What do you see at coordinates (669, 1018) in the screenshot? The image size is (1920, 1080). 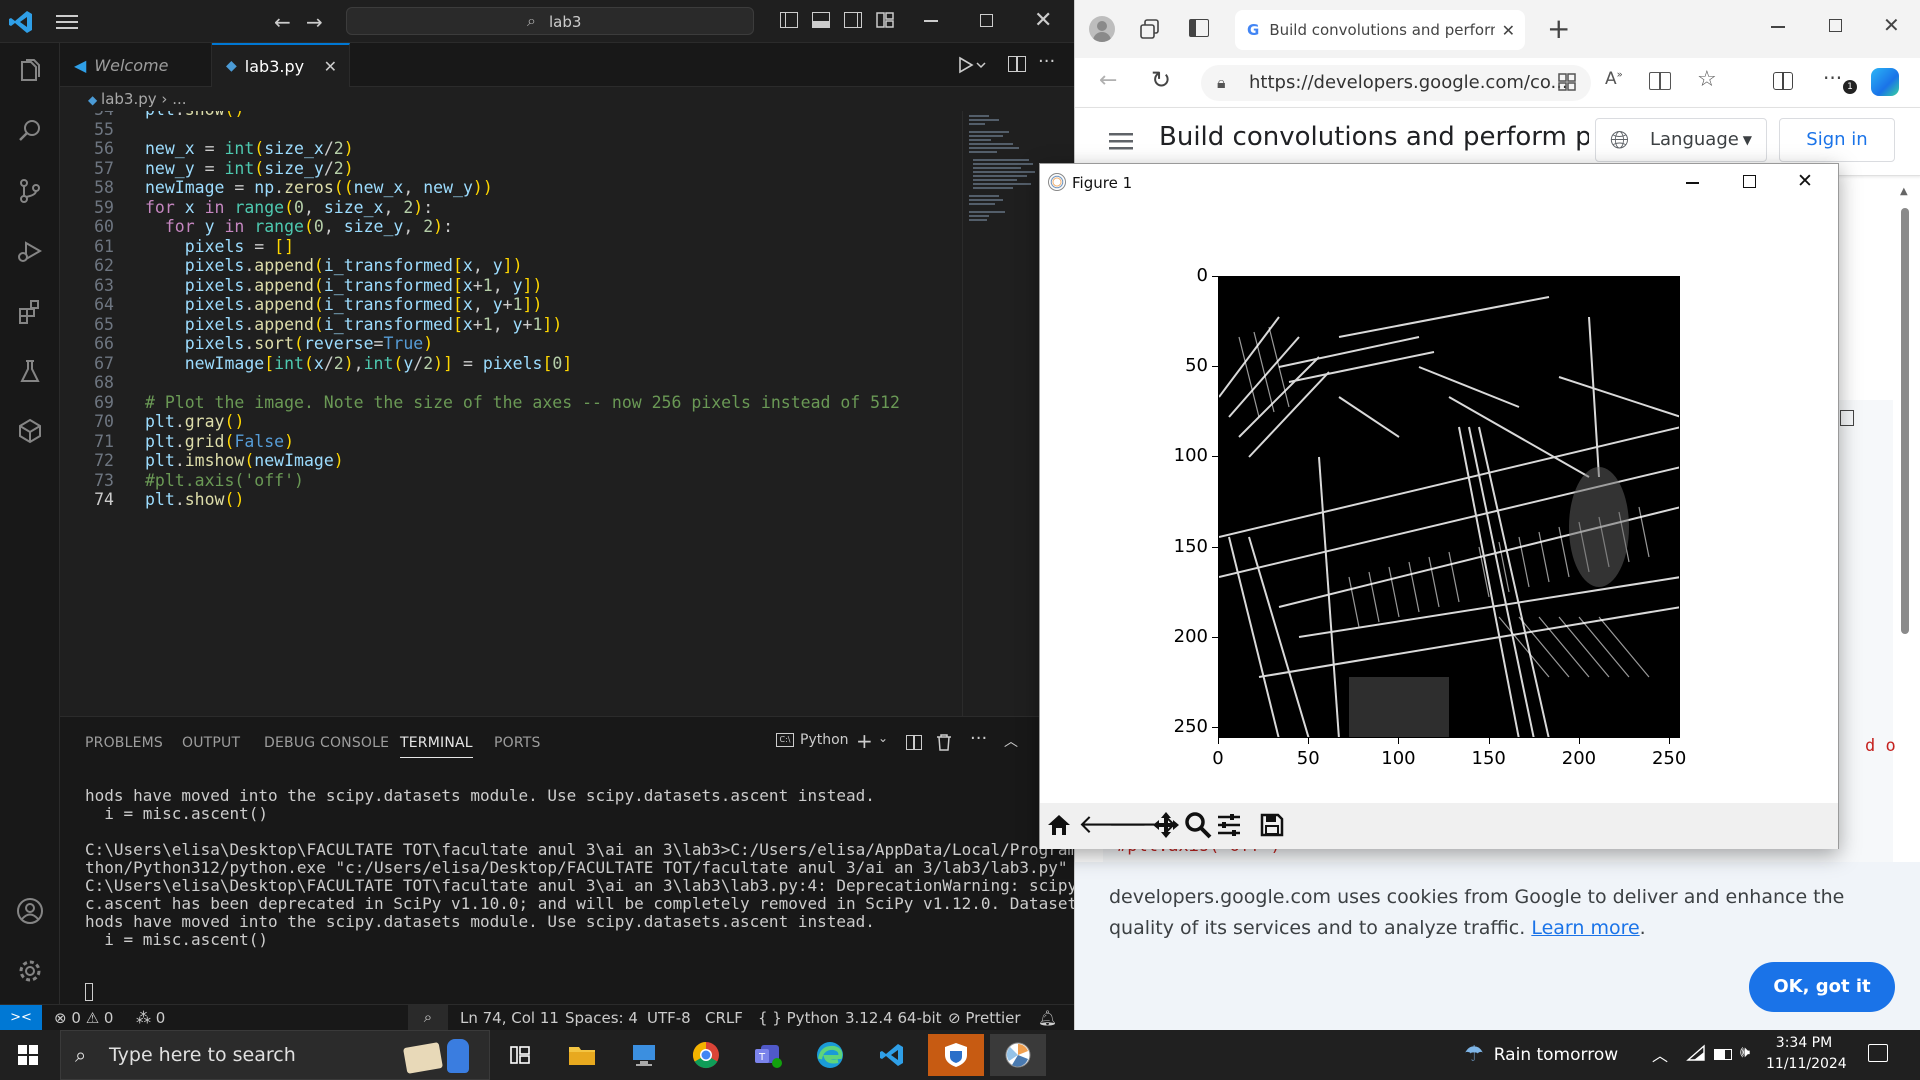 I see `encoding: UTF-8` at bounding box center [669, 1018].